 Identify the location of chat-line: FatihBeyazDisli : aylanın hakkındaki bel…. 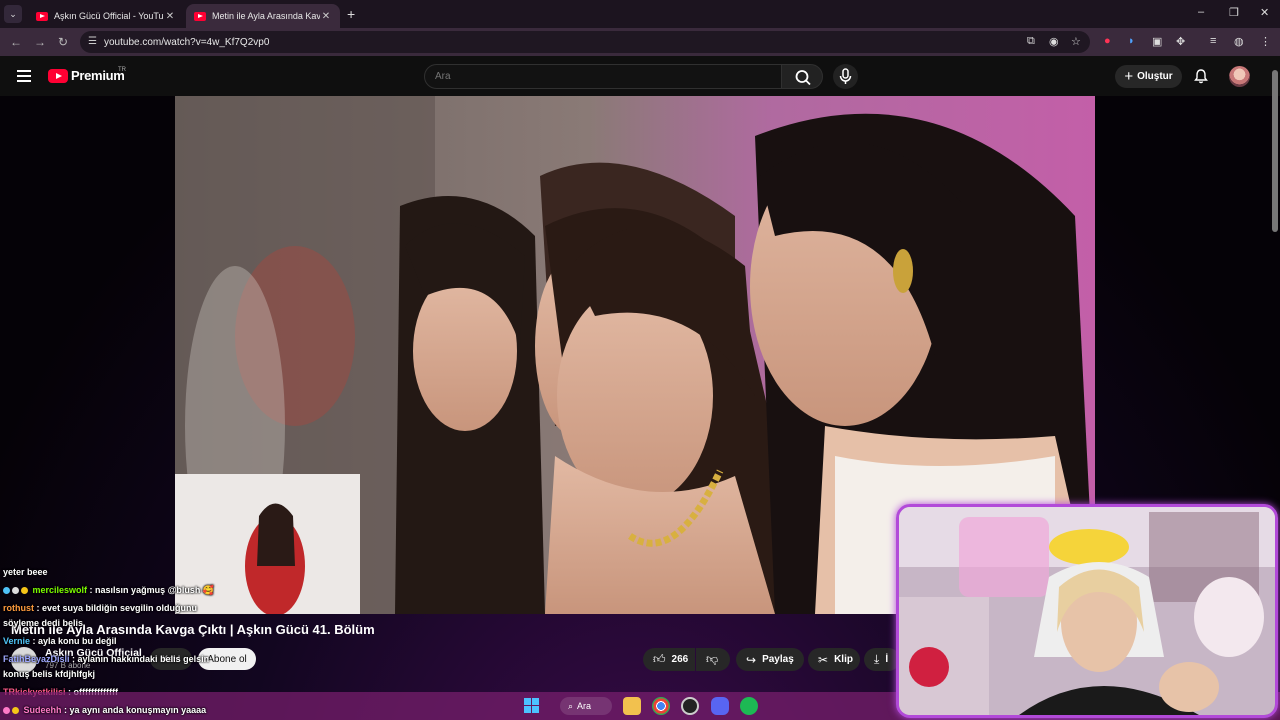
(106, 659).